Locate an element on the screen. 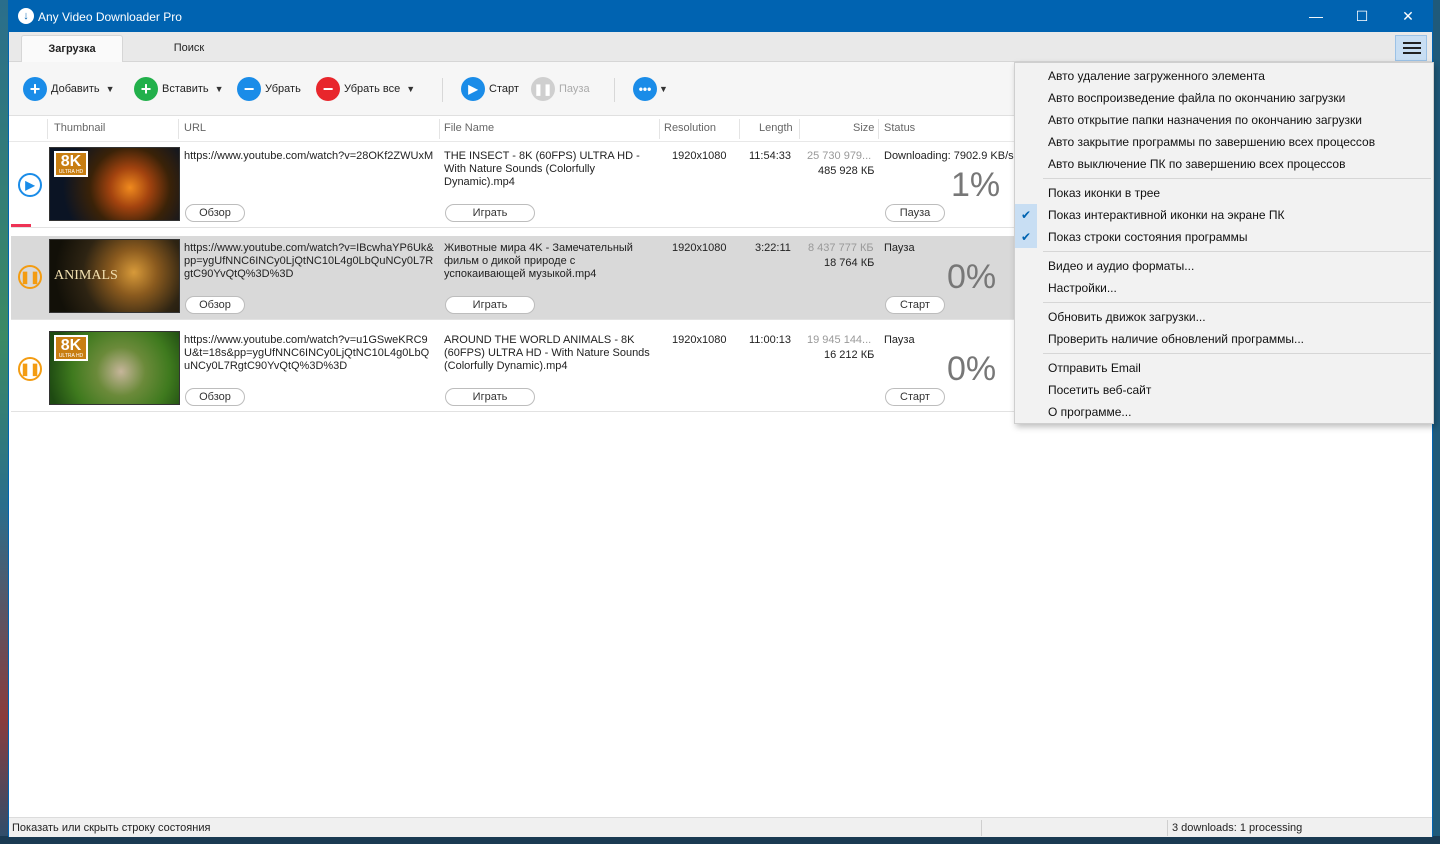 This screenshot has height=844, width=1440. row-status: Downloading: 7902.9 KB/s is located at coordinates (949, 156).